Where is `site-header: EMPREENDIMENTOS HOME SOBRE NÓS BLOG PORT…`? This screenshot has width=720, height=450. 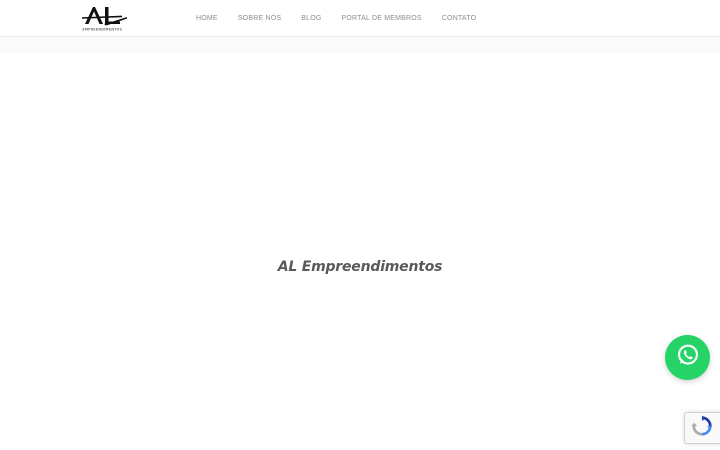 site-header: EMPREENDIMENTOS HOME SOBRE NÓS BLOG PORT… is located at coordinates (360, 18).